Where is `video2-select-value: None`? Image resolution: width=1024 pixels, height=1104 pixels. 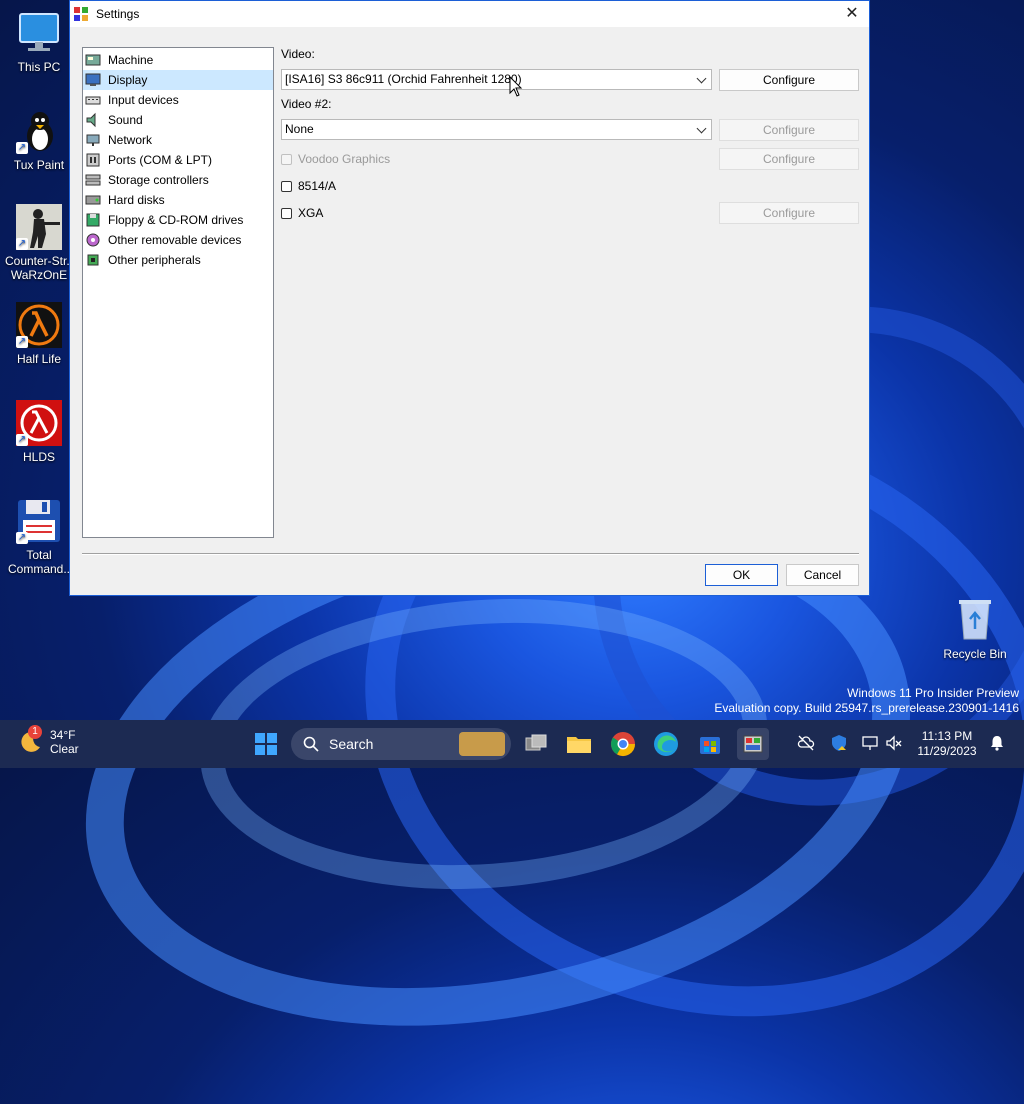
video2-select-value: None is located at coordinates (299, 129).